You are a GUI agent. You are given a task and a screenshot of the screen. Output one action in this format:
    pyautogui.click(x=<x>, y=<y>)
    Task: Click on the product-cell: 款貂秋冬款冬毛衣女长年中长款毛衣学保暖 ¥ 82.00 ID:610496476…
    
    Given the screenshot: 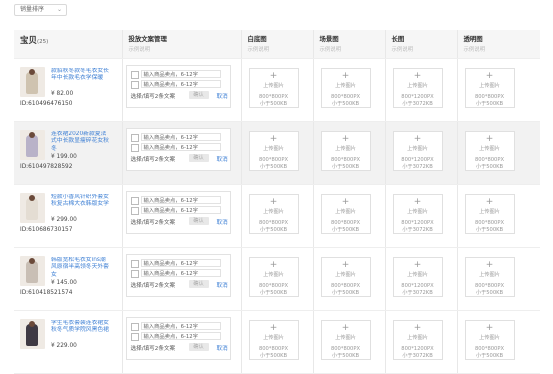 What is the action you would take?
    pyautogui.click(x=68, y=90)
    